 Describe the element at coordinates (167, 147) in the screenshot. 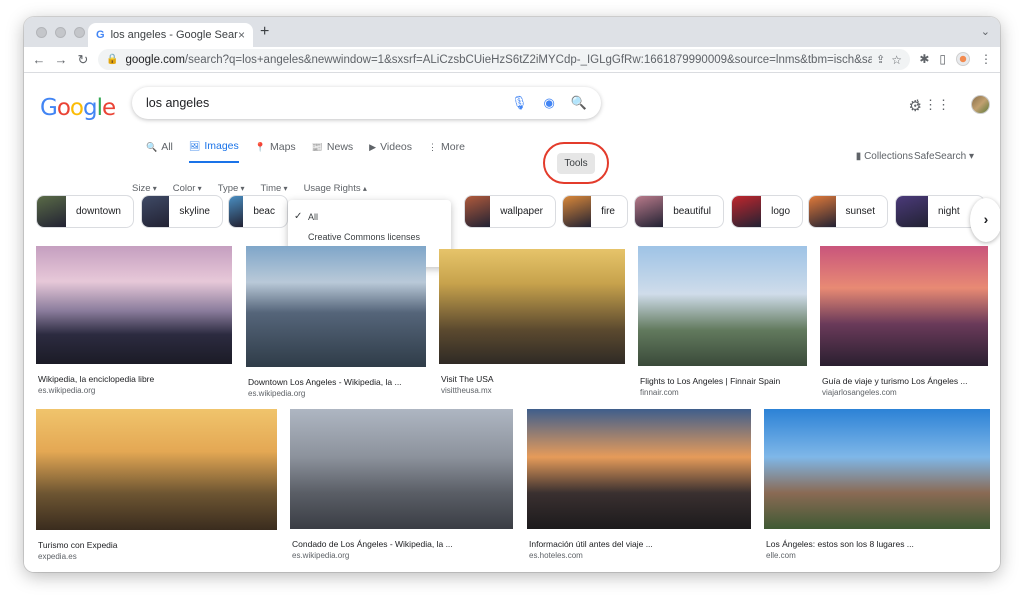

I see `tab-label: All` at that location.